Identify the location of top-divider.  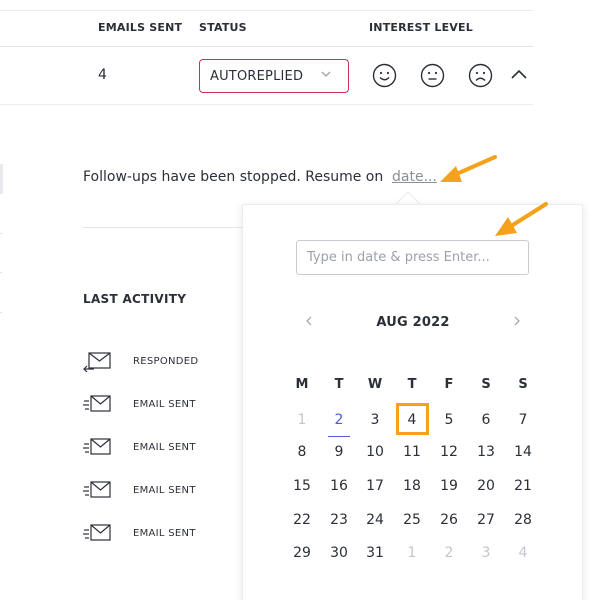
(266, 10).